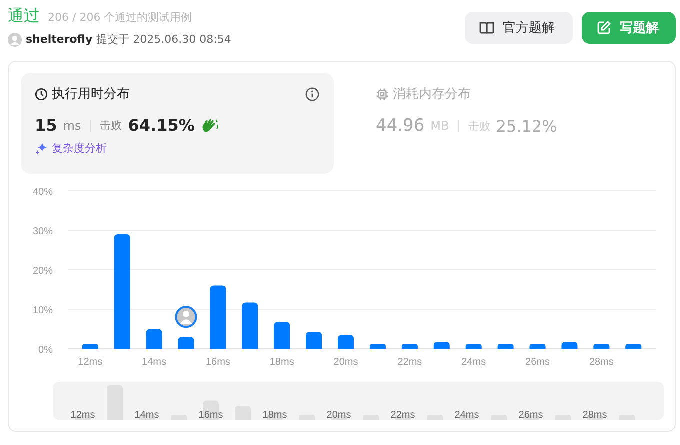 The height and width of the screenshot is (445, 680). Describe the element at coordinates (604, 28) in the screenshot. I see `edit-icon` at that location.